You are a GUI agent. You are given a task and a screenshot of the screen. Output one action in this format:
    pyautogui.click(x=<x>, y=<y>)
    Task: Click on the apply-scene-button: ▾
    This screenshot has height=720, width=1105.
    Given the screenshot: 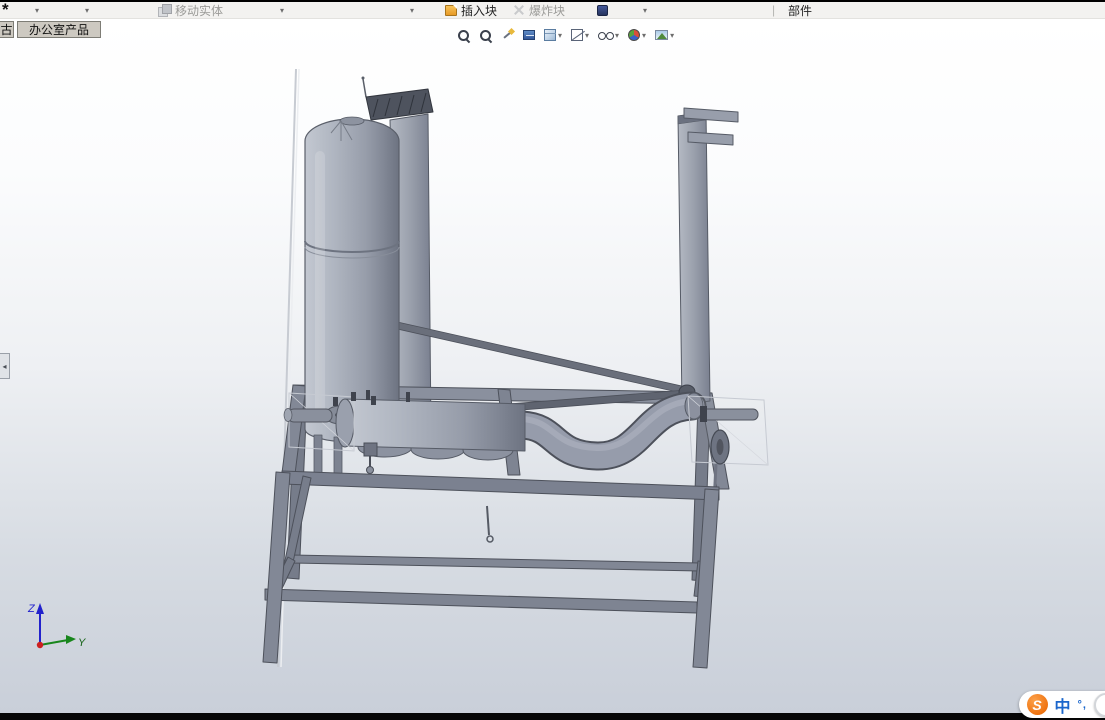 What is the action you would take?
    pyautogui.click(x=664, y=35)
    